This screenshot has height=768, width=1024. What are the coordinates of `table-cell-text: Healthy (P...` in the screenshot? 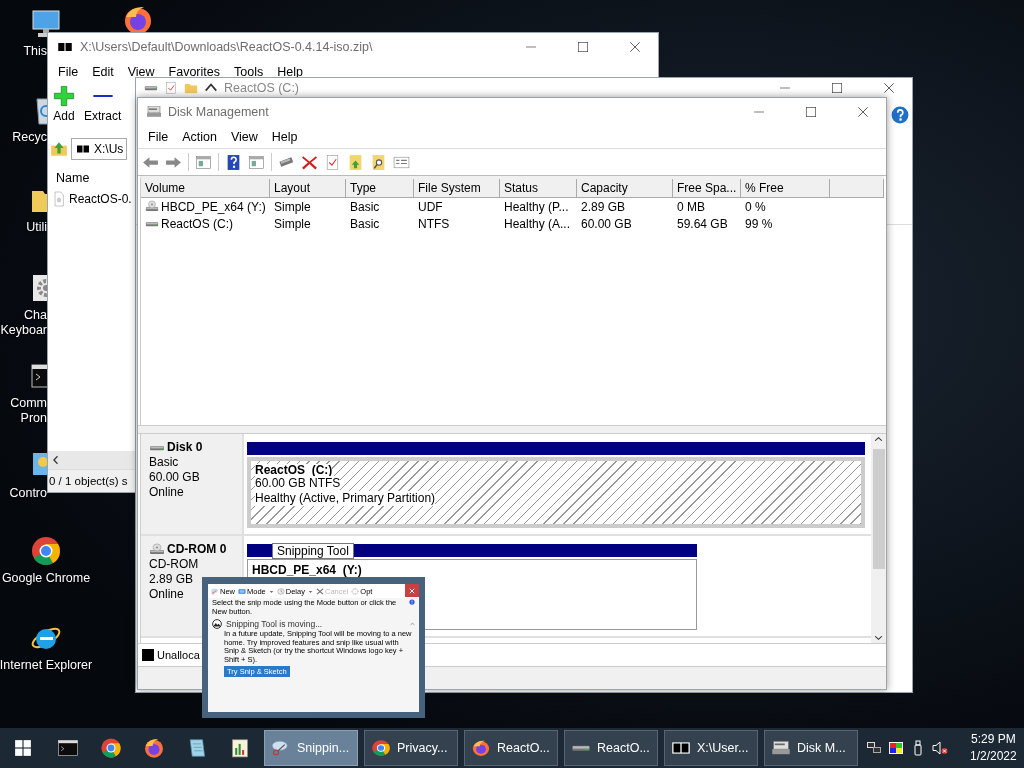 It's located at (536, 206).